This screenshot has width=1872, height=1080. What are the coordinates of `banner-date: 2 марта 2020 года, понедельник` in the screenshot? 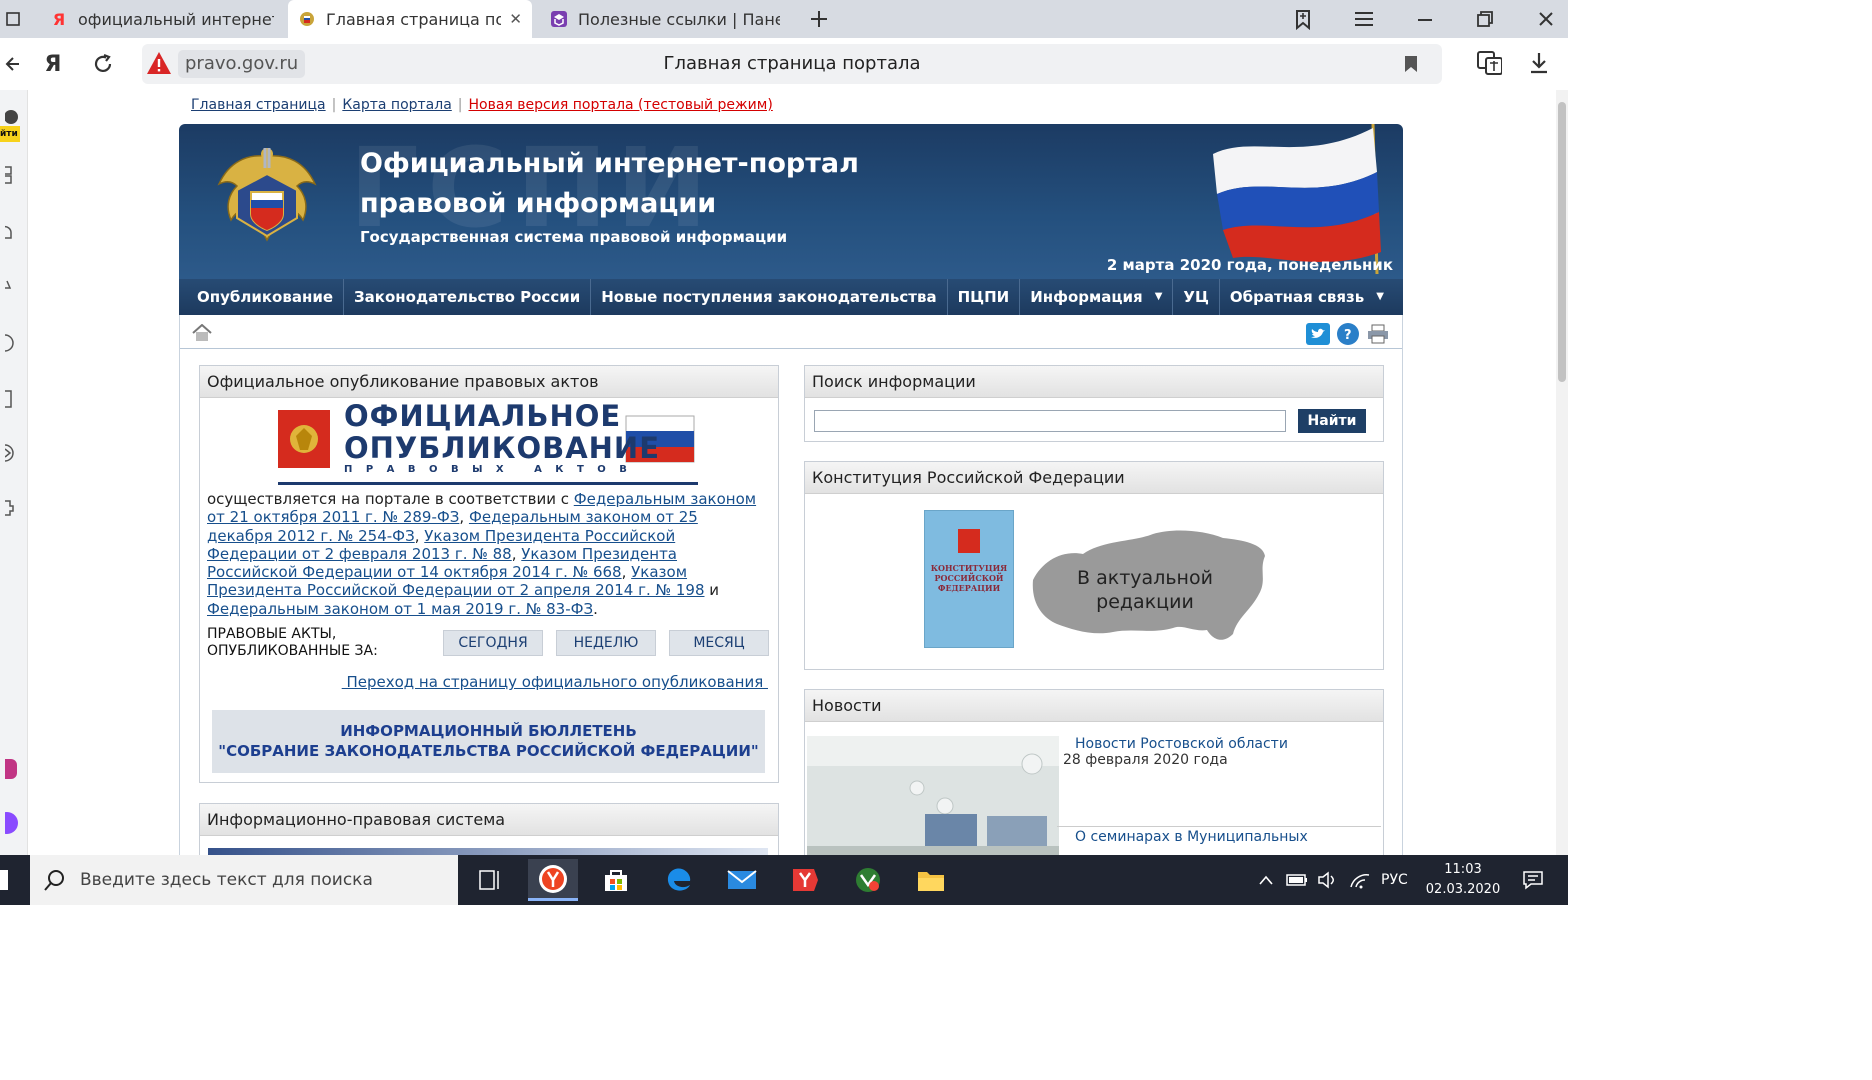 It's located at (1249, 265).